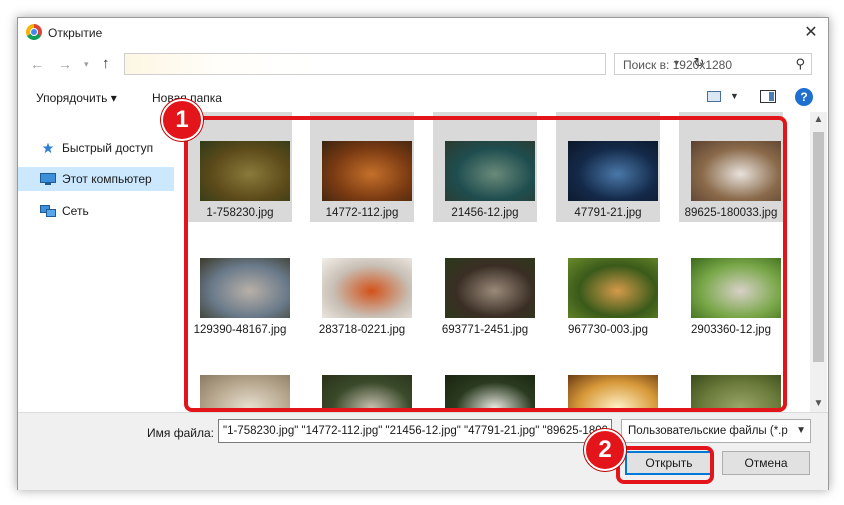 This screenshot has width=844, height=505. I want to click on filetype-select: Пользовательские файлы (*.p ▼, so click(716, 431).